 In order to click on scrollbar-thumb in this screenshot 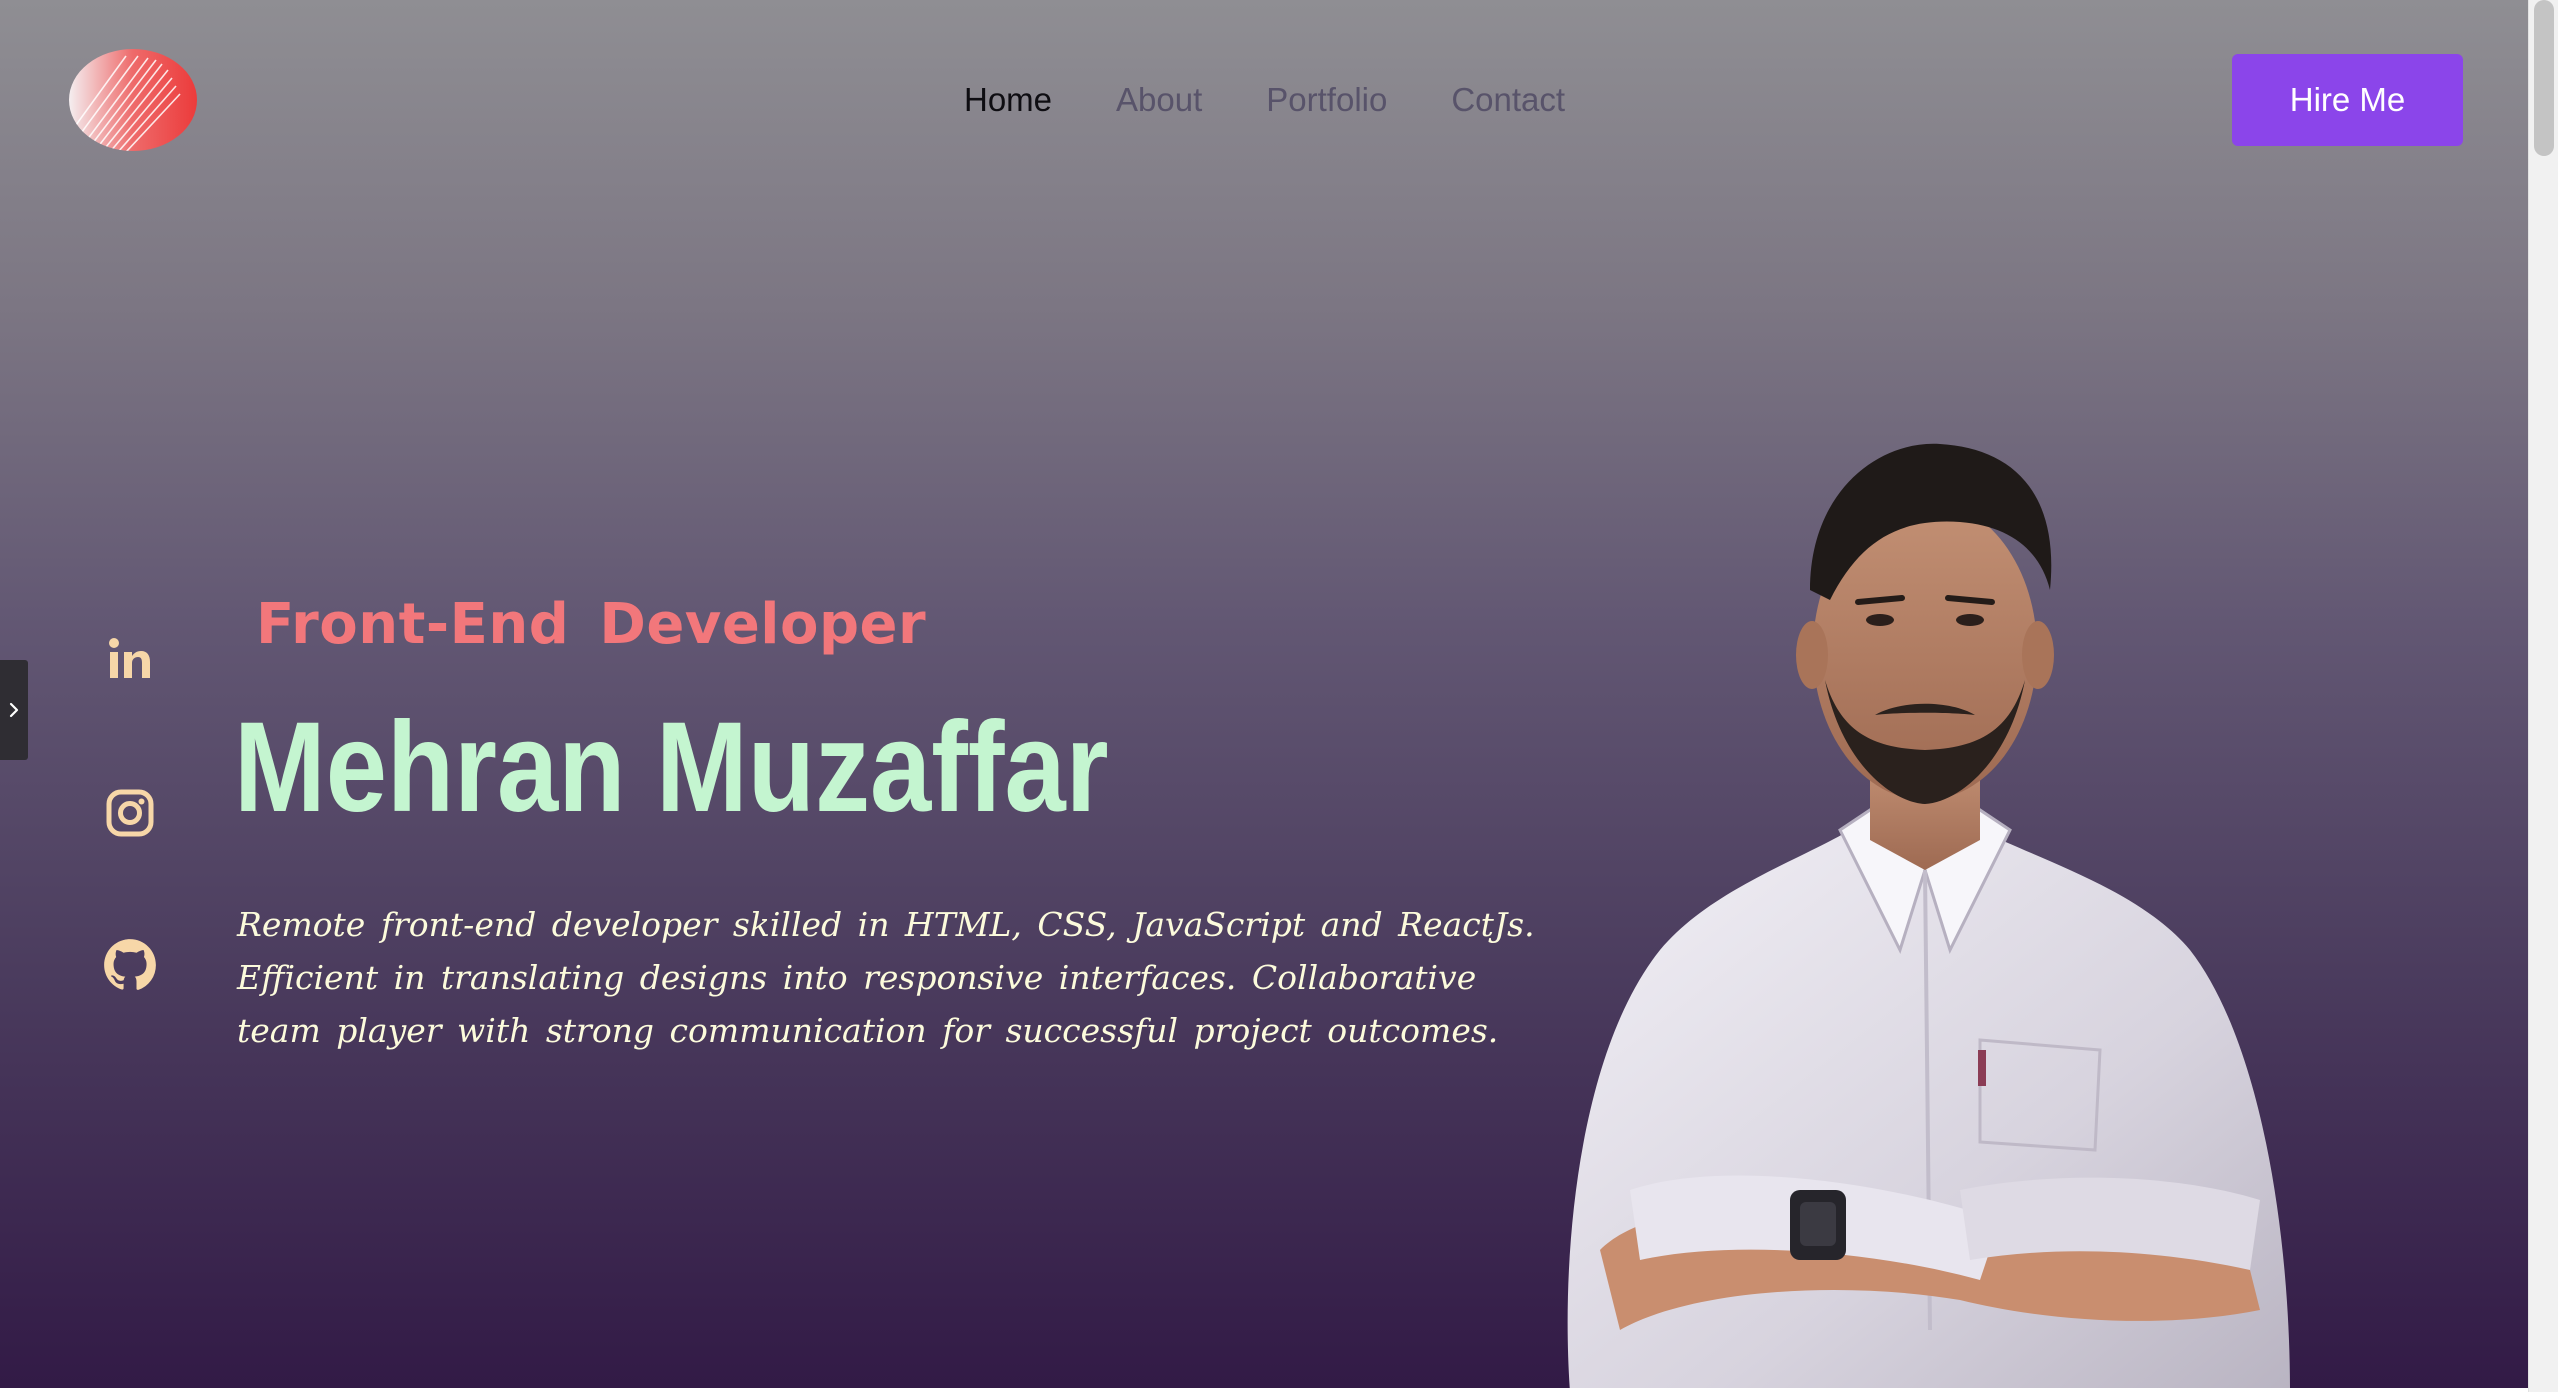, I will do `click(2544, 78)`.